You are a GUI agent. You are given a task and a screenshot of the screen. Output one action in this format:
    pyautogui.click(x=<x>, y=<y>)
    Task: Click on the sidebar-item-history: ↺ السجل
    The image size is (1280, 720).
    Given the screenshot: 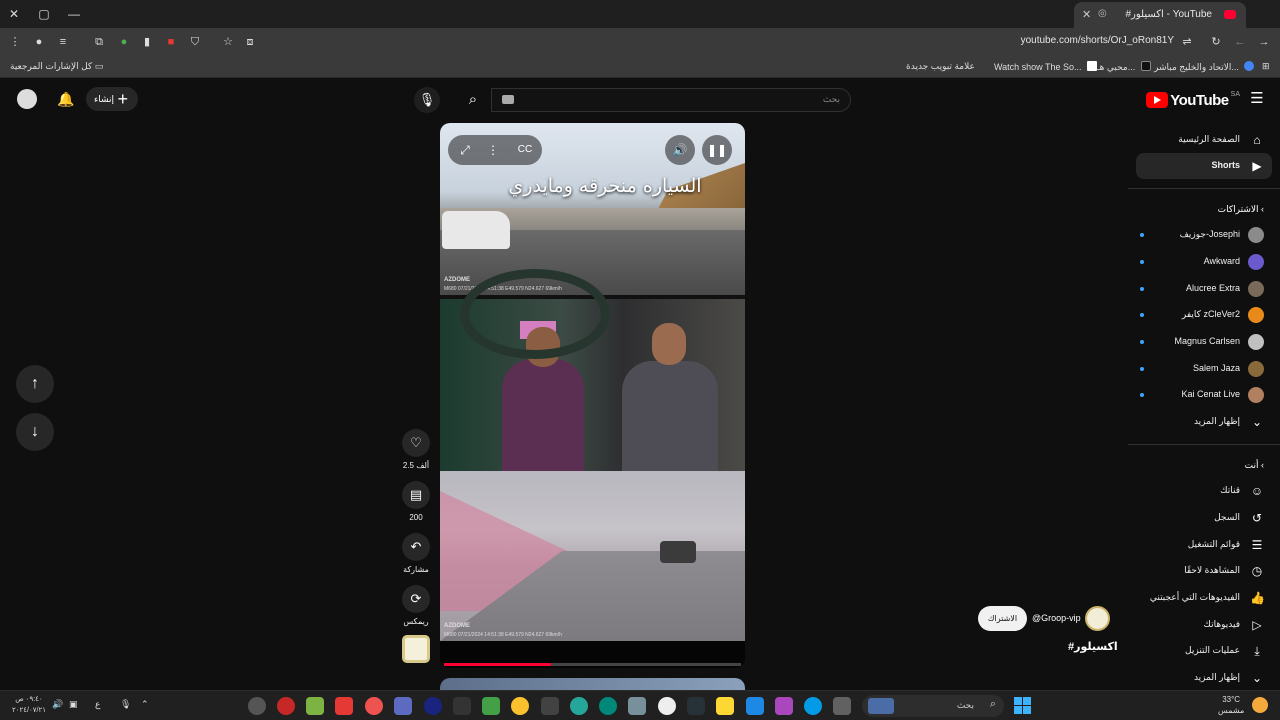 What is the action you would take?
    pyautogui.click(x=1204, y=518)
    